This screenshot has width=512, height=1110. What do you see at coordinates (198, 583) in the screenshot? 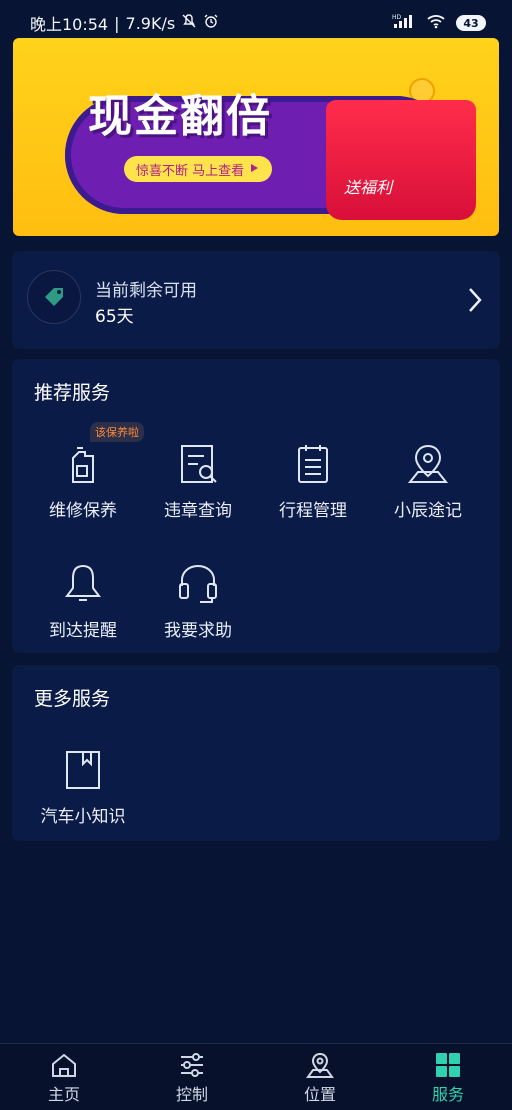
I see `headset-icon` at bounding box center [198, 583].